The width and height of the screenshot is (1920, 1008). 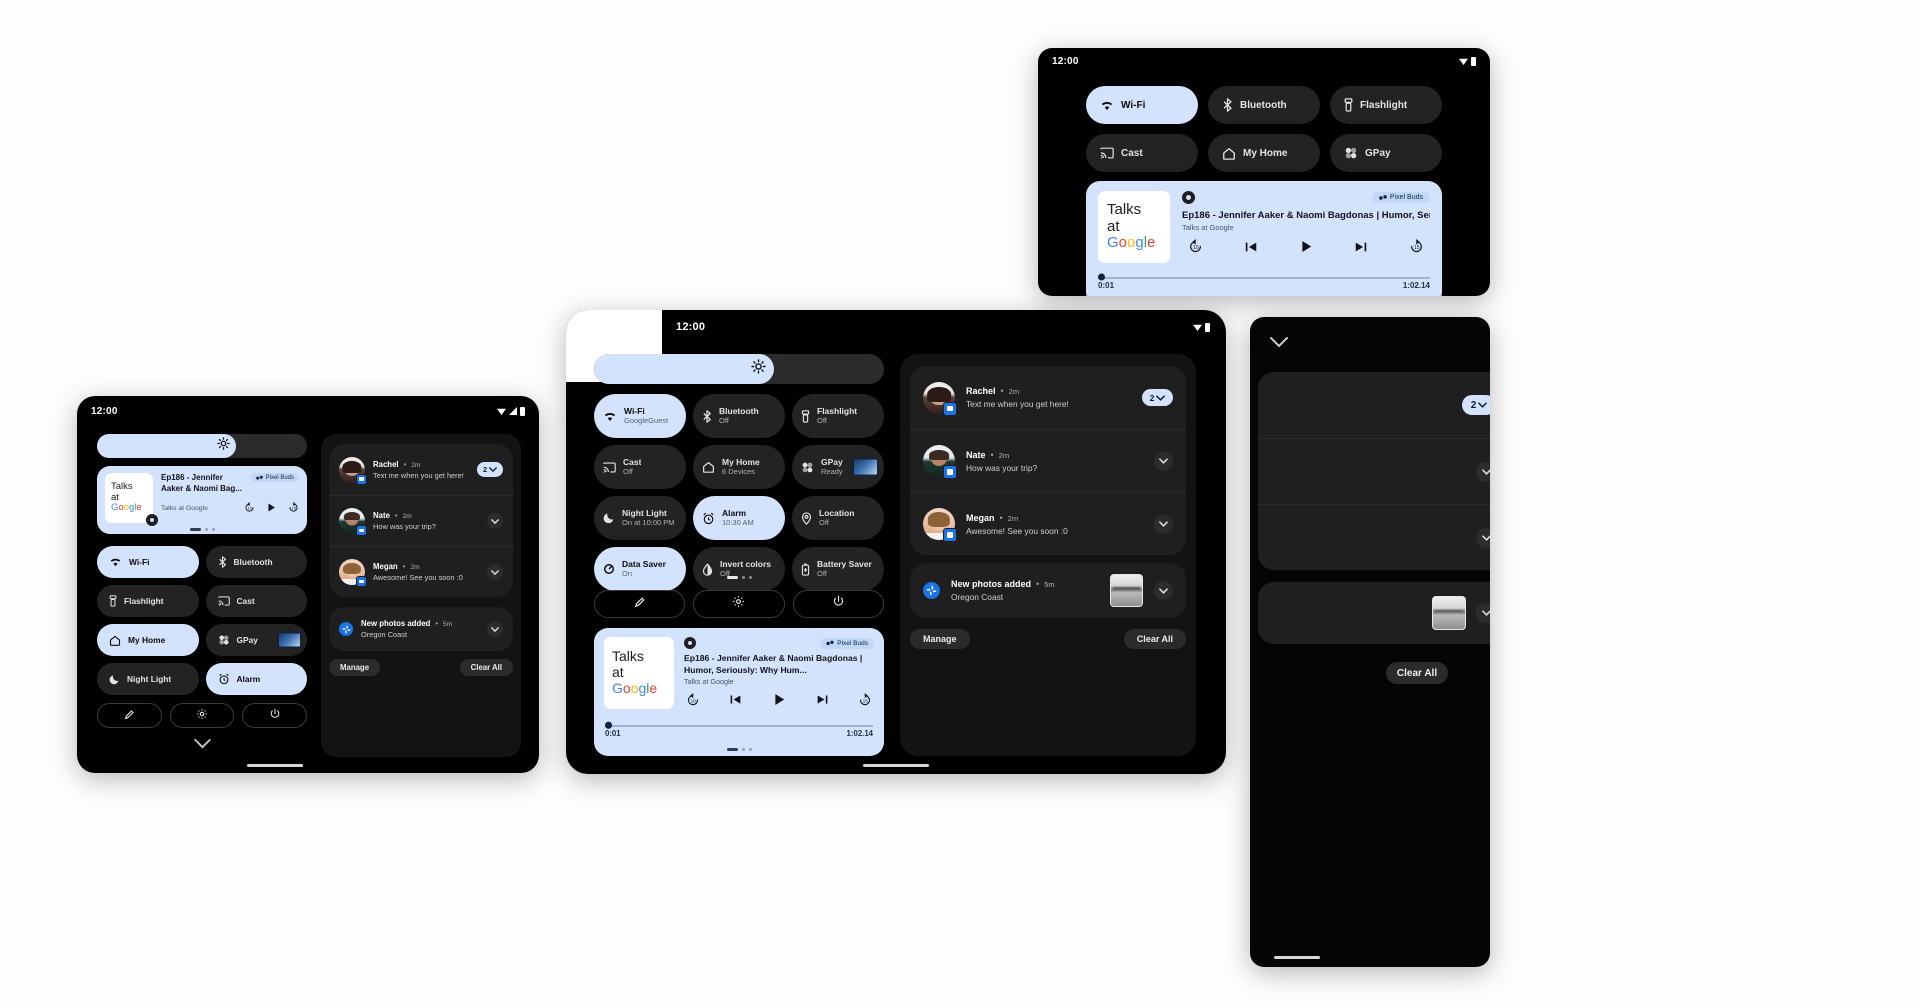 I want to click on tile-my-home: My Home 6 Devices, so click(x=739, y=467).